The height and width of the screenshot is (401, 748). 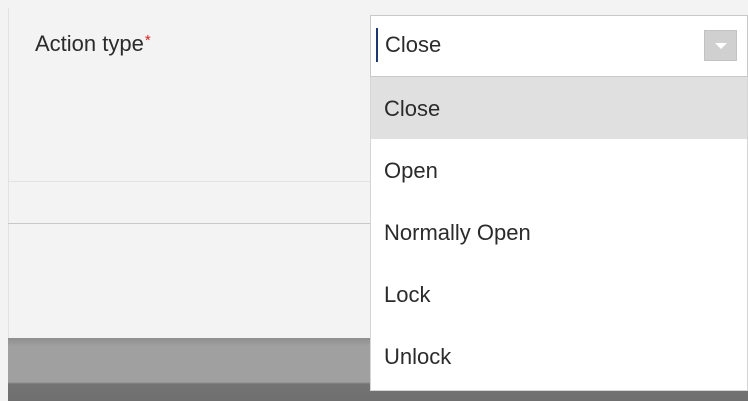 I want to click on option-close: Close, so click(x=559, y=108).